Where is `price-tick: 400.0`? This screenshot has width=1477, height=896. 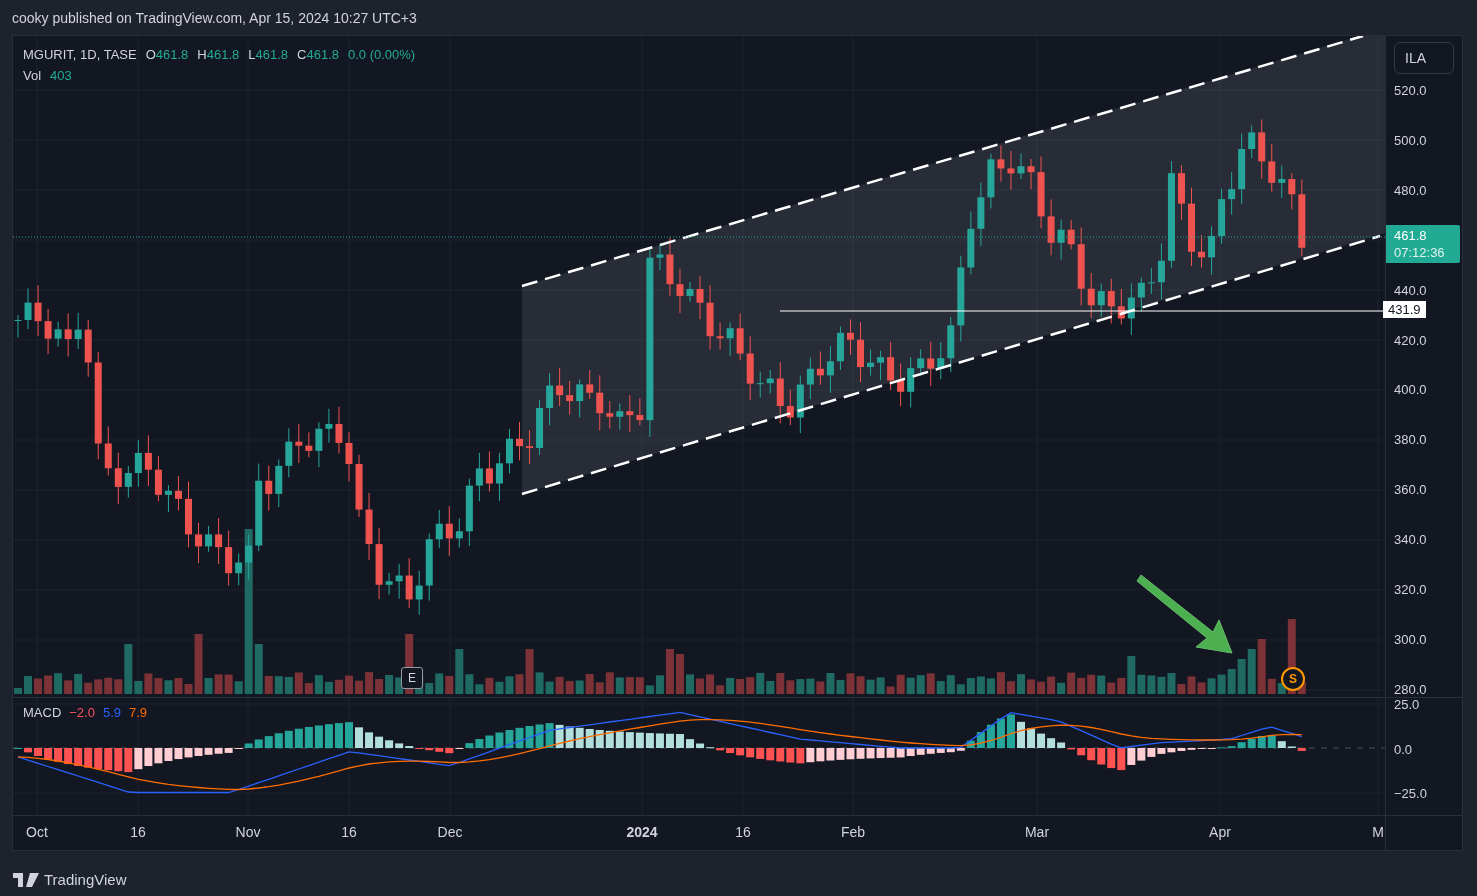 price-tick: 400.0 is located at coordinates (1410, 389).